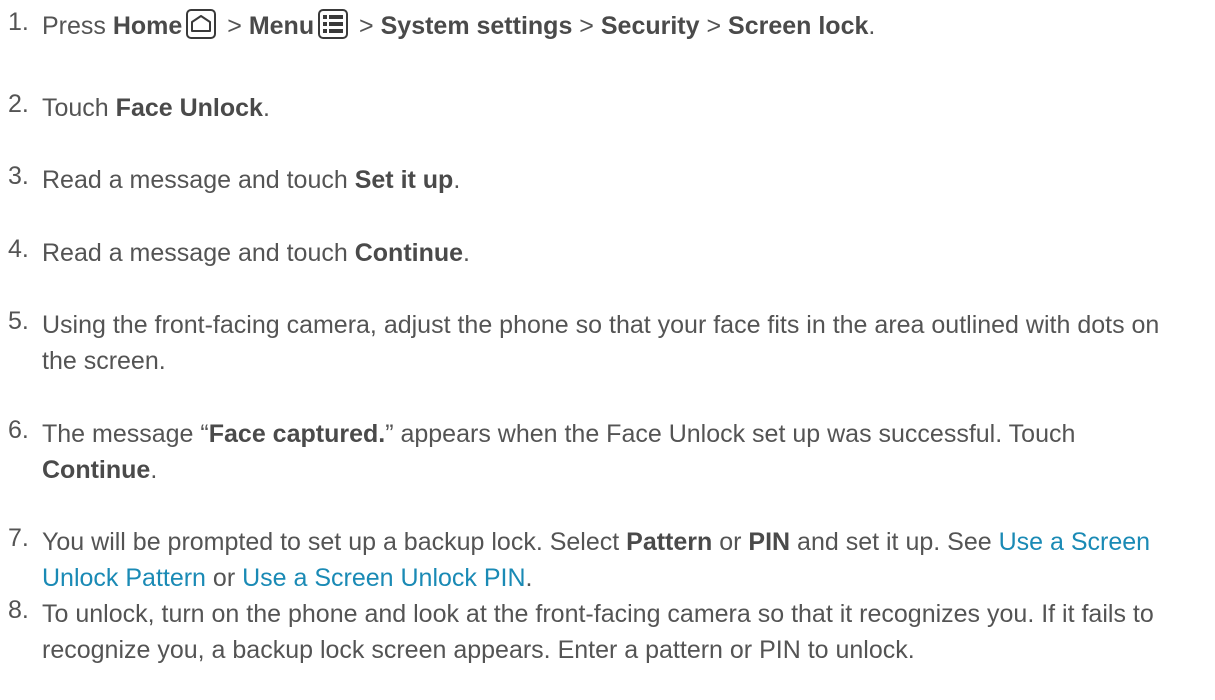 The width and height of the screenshot is (1215, 700). Describe the element at coordinates (18, 176) in the screenshot. I see `step-number: 3.` at that location.